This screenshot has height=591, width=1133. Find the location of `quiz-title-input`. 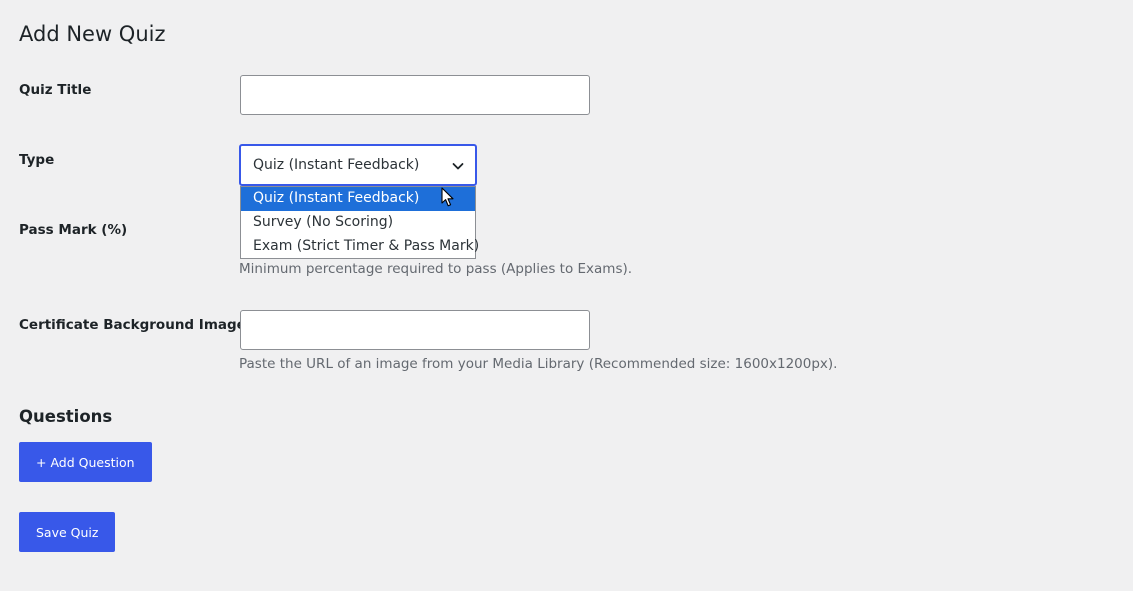

quiz-title-input is located at coordinates (415, 95).